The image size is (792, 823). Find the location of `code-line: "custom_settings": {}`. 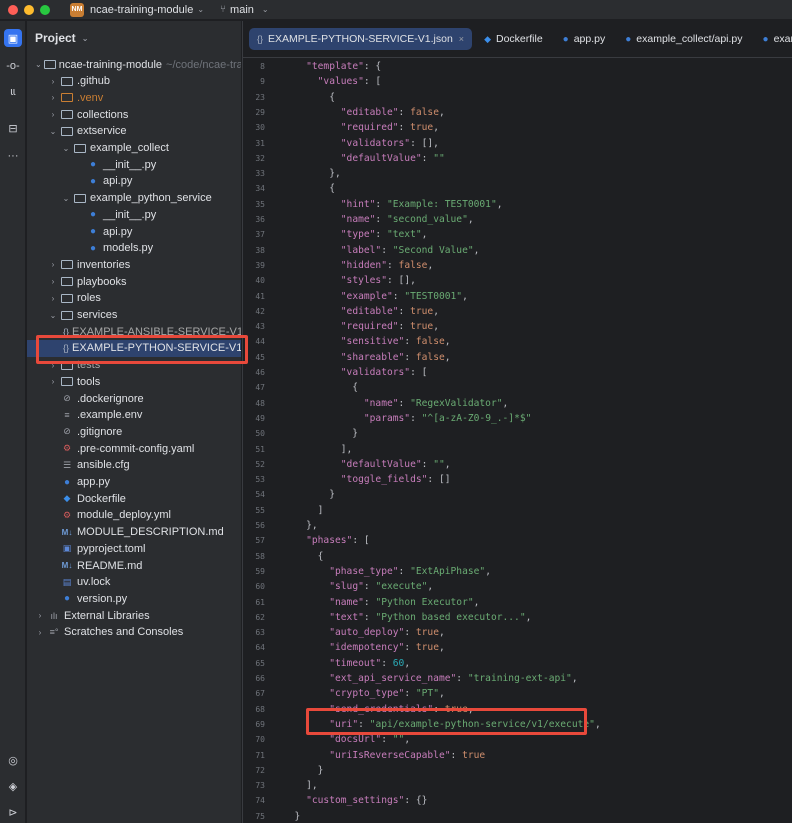

code-line: "custom_settings": {} is located at coordinates (355, 800).